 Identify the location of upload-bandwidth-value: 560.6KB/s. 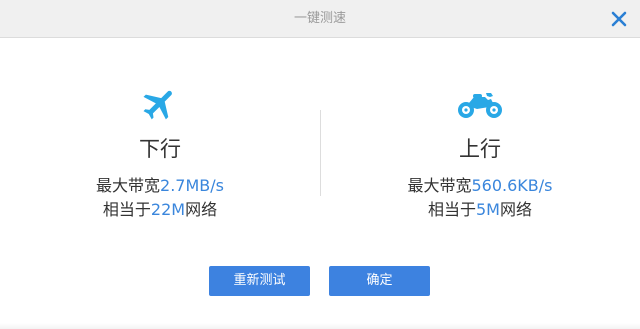
(512, 185).